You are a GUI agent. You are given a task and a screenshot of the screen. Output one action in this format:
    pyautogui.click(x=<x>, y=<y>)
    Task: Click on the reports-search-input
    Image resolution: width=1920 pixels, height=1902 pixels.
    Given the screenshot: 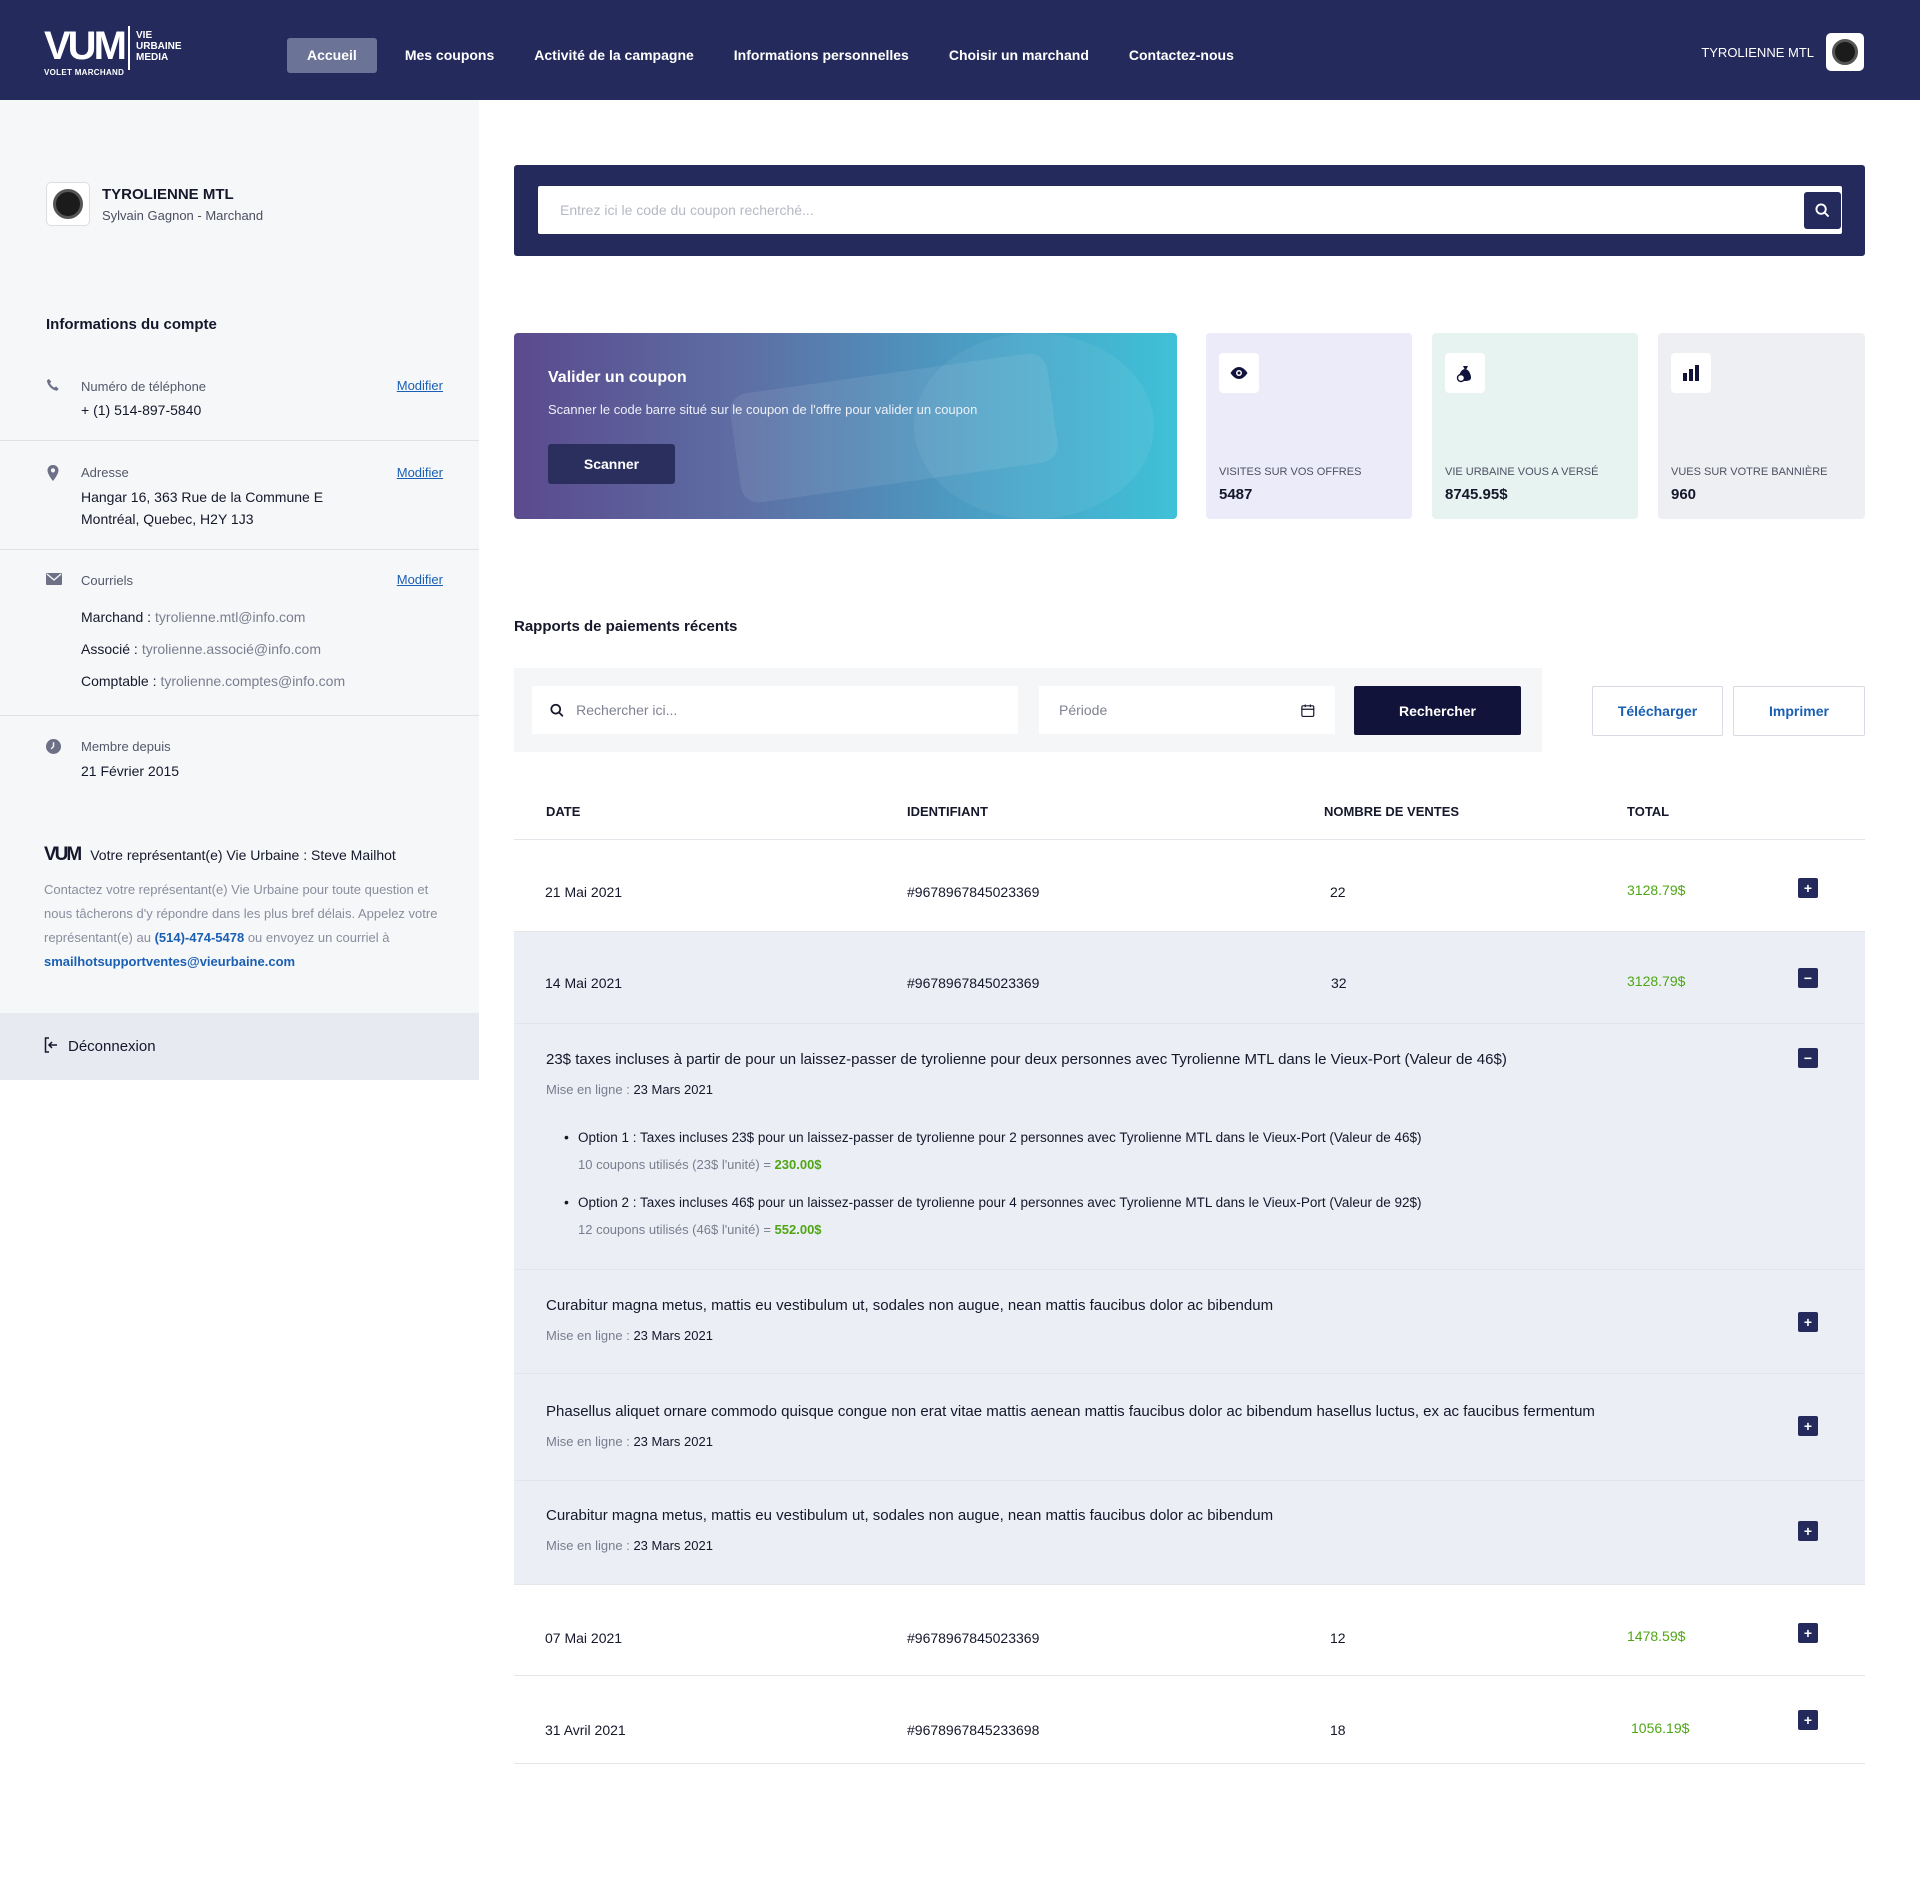 What is the action you would take?
    pyautogui.click(x=797, y=710)
    